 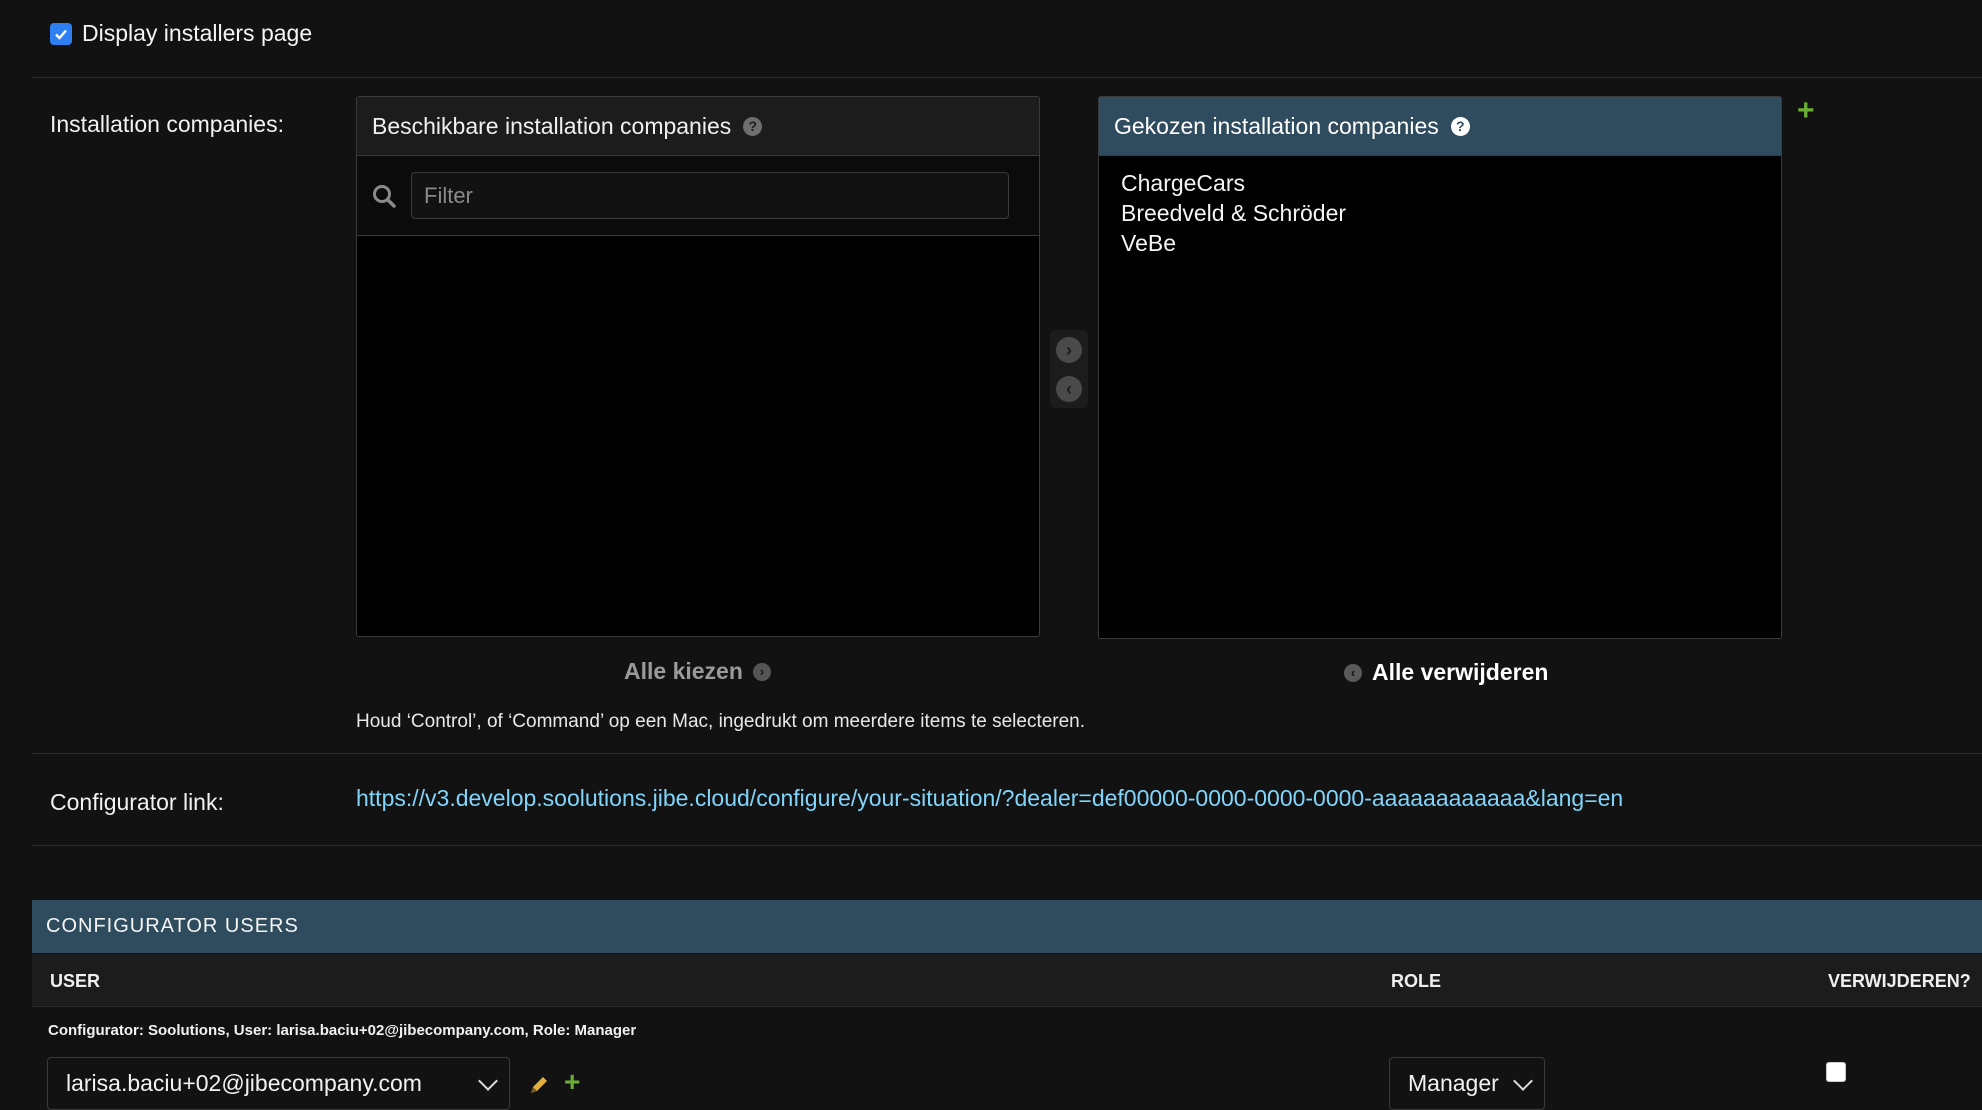 What do you see at coordinates (1069, 349) in the screenshot?
I see `move-right-arrow-icon: ›` at bounding box center [1069, 349].